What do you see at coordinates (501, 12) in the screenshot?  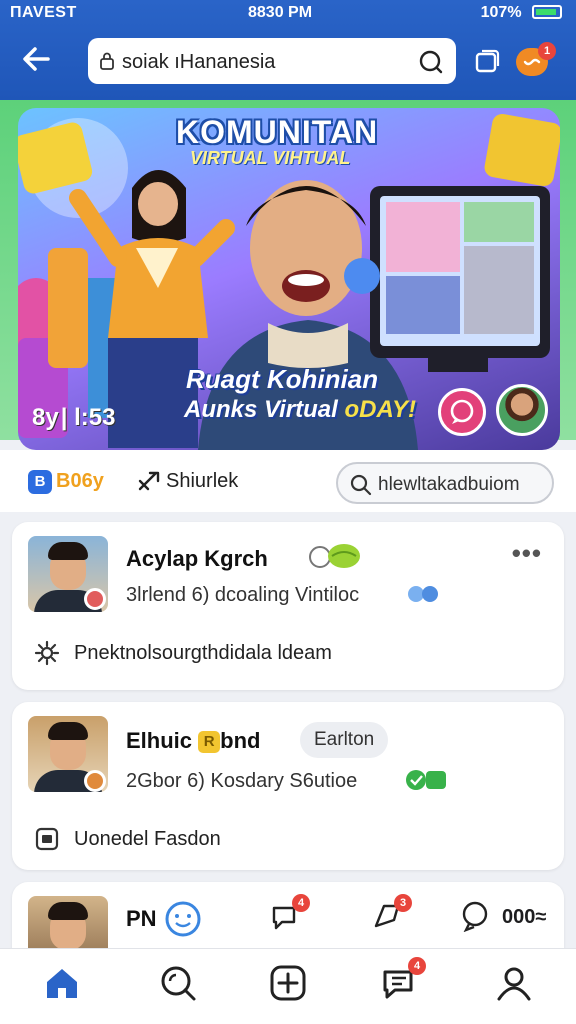 I see `battery-percent: 107%` at bounding box center [501, 12].